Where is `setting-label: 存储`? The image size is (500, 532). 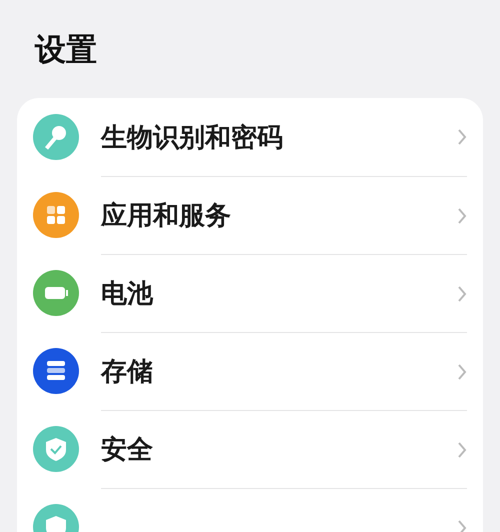
setting-label: 存储 is located at coordinates (127, 371).